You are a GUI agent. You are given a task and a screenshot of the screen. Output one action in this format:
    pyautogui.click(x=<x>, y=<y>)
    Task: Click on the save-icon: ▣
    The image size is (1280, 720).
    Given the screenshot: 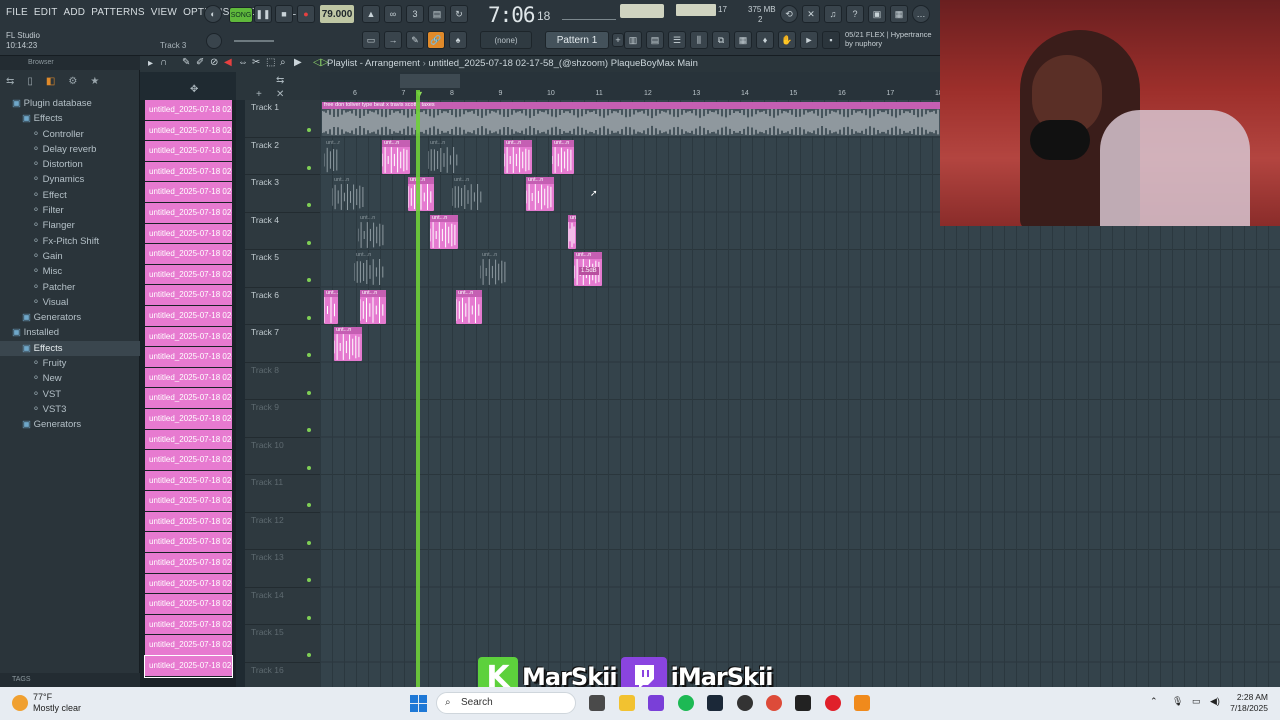 What is the action you would take?
    pyautogui.click(x=877, y=14)
    